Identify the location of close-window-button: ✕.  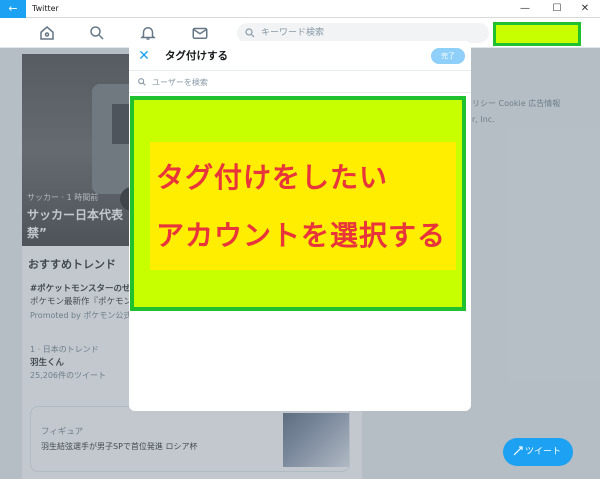
(585, 9).